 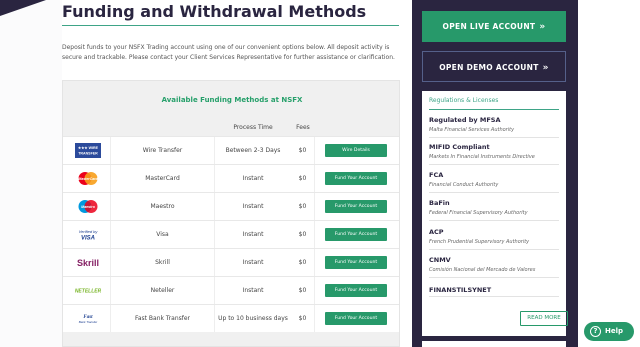 I want to click on header-process-time: Process Time, so click(x=253, y=127).